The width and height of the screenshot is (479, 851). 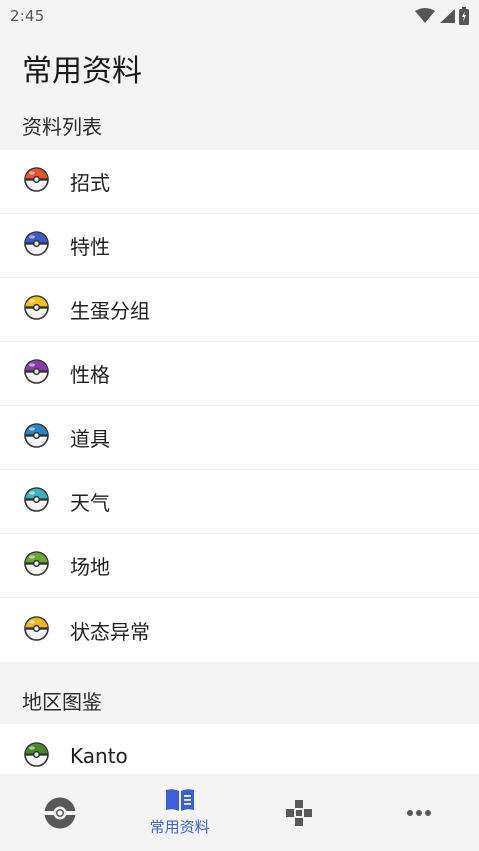 I want to click on list-item-label: 特性, so click(x=90, y=247).